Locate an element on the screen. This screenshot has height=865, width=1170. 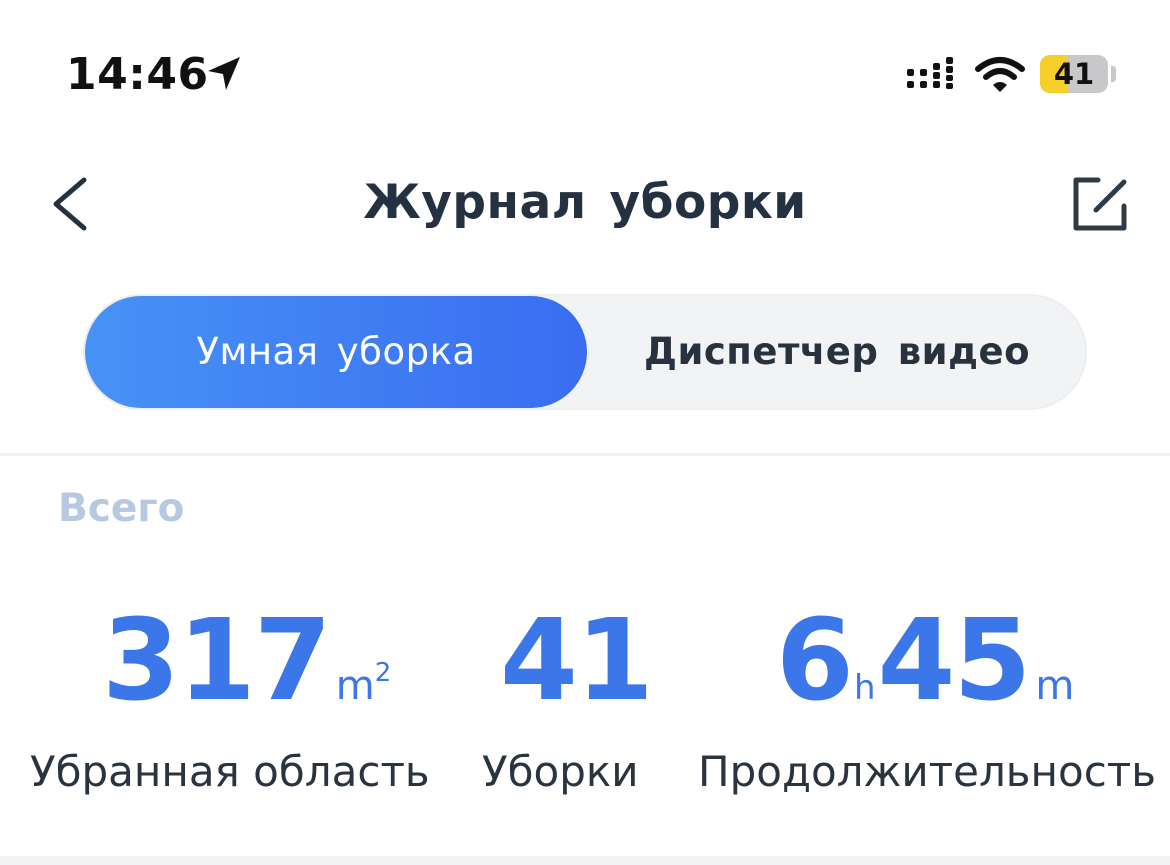
cleanings-count-label: Уборки is located at coordinates (560, 771).